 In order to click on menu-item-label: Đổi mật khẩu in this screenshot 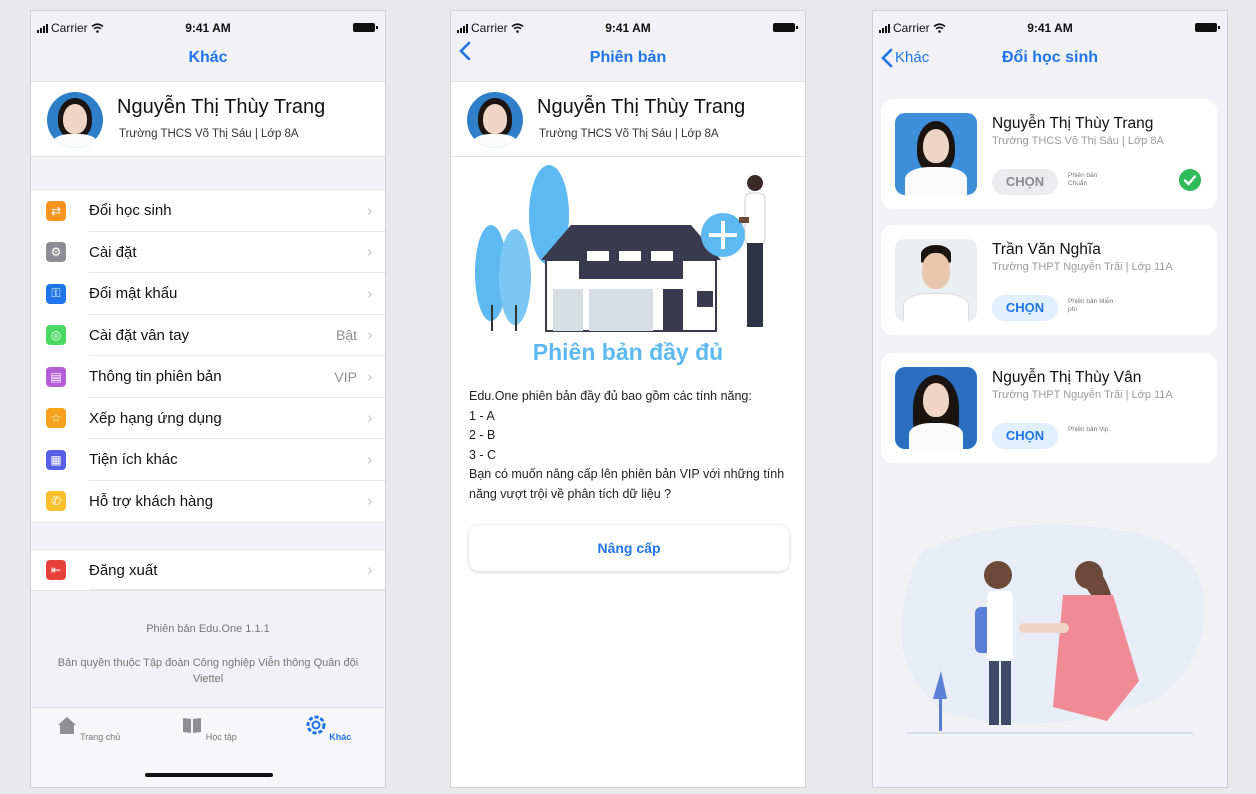, I will do `click(133, 294)`.